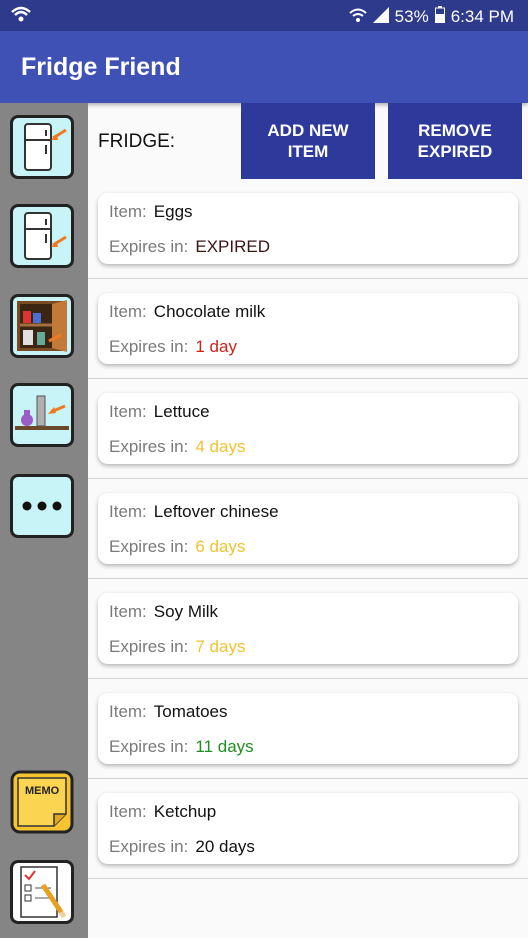 The width and height of the screenshot is (528, 938). I want to click on item-name-line: Item: Ketchup, so click(162, 812).